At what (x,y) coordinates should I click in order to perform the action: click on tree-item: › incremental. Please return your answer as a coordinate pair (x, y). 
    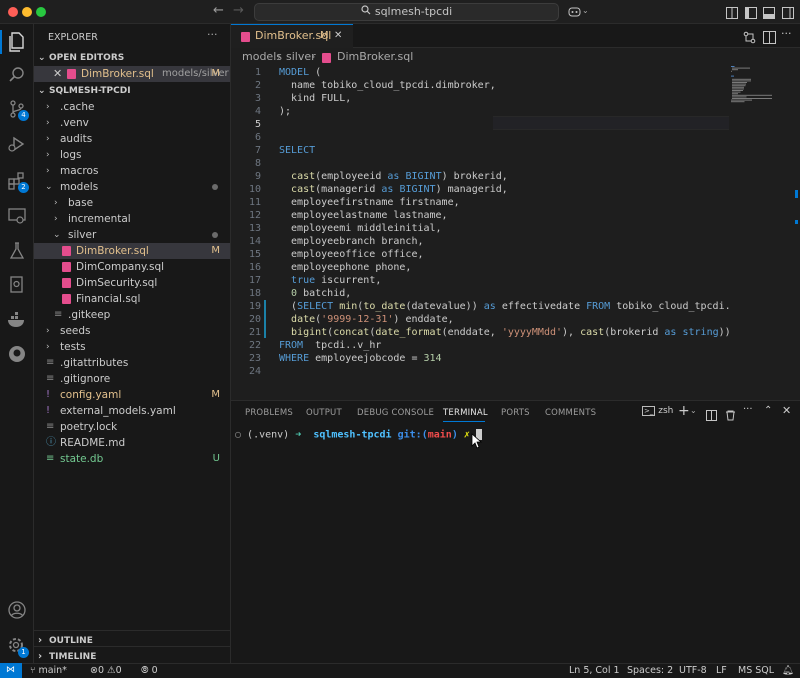
    Looking at the image, I should click on (132, 219).